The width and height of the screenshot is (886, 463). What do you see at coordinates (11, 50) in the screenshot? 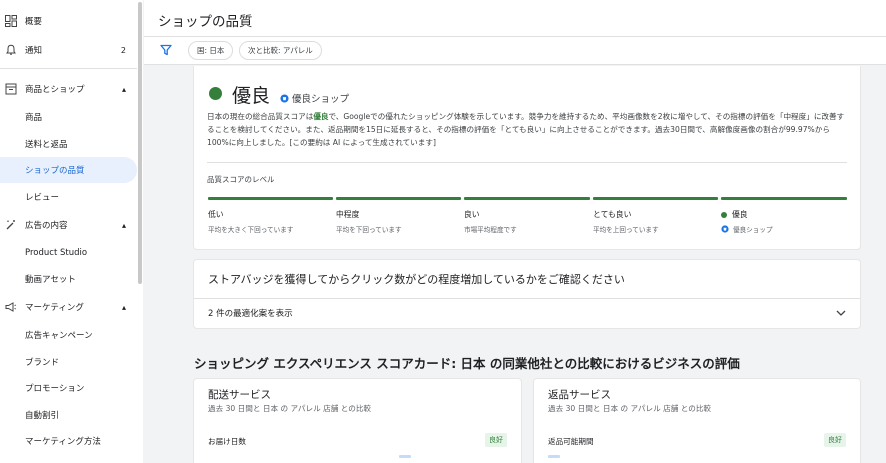
I see `bell-icon` at bounding box center [11, 50].